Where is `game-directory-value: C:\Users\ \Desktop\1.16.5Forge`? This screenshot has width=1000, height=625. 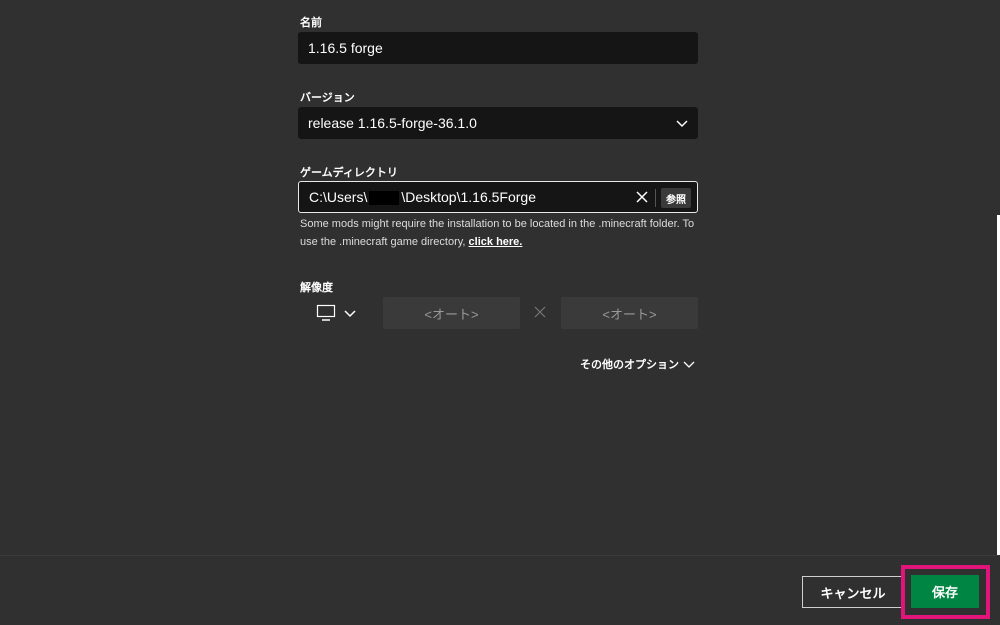
game-directory-value: C:\Users\ \Desktop\1.16.5Forge is located at coordinates (422, 197).